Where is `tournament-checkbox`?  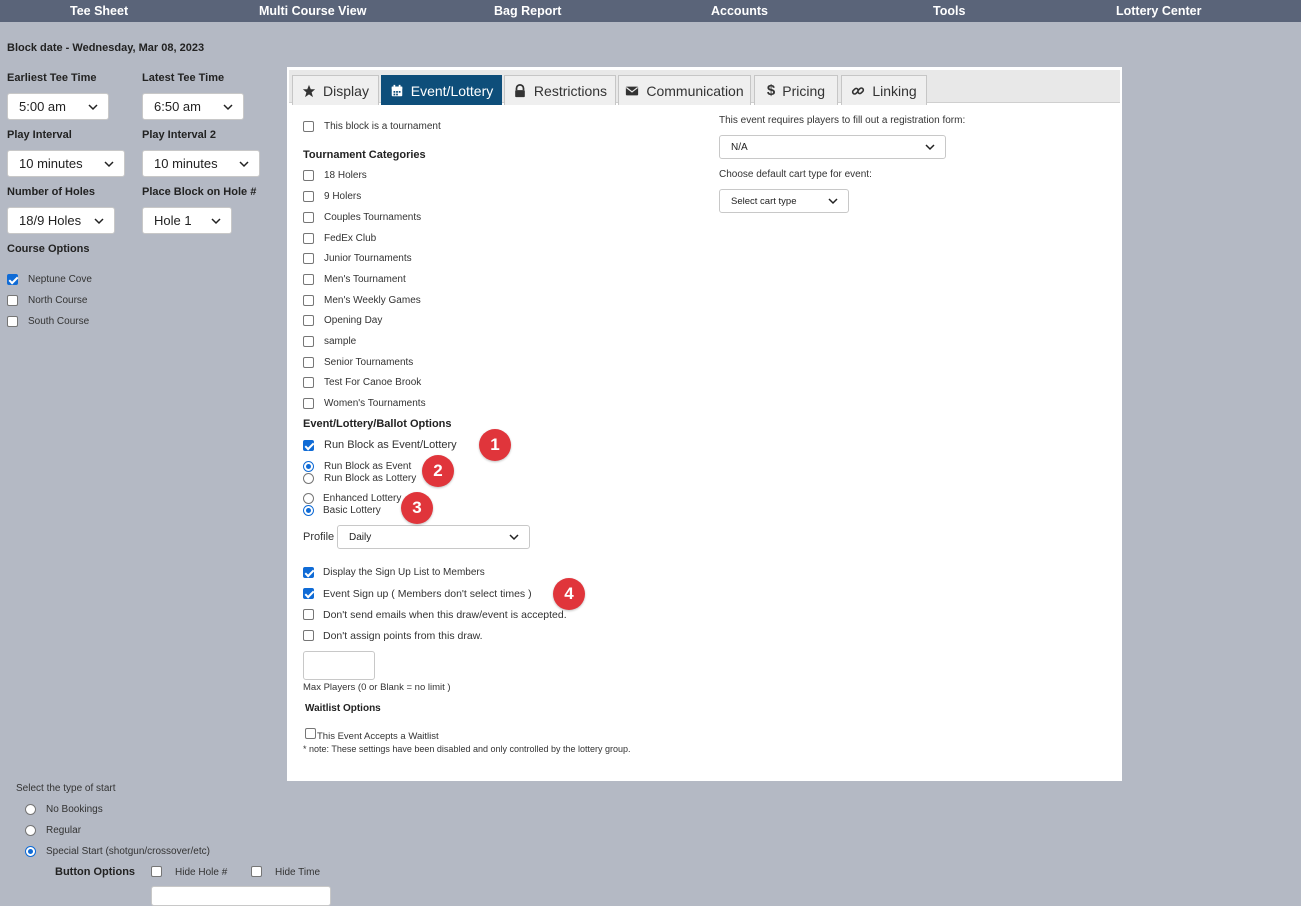
tournament-checkbox is located at coordinates (308, 126).